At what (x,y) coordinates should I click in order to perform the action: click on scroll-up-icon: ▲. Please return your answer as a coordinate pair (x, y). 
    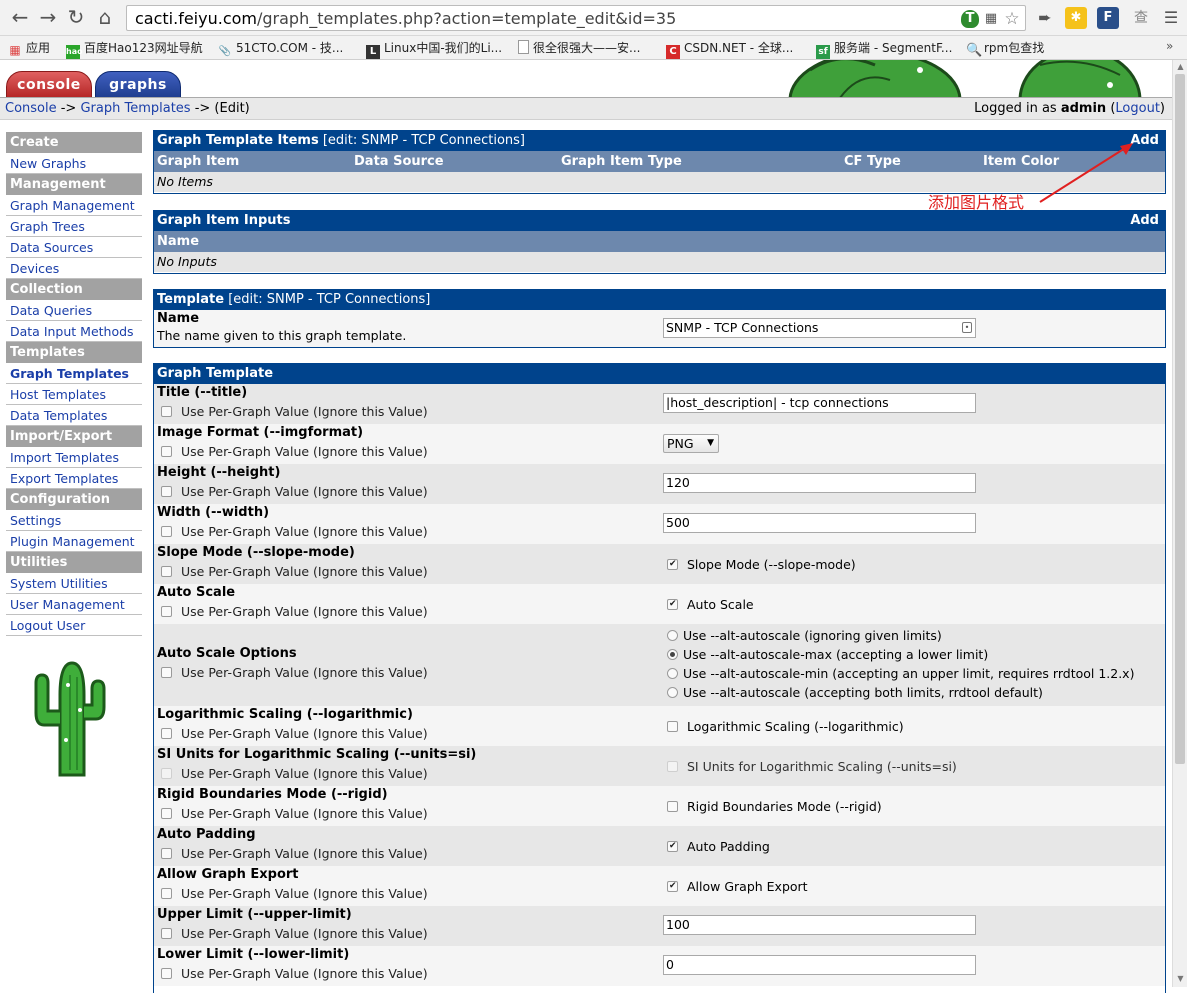
    Looking at the image, I should click on (1180, 66).